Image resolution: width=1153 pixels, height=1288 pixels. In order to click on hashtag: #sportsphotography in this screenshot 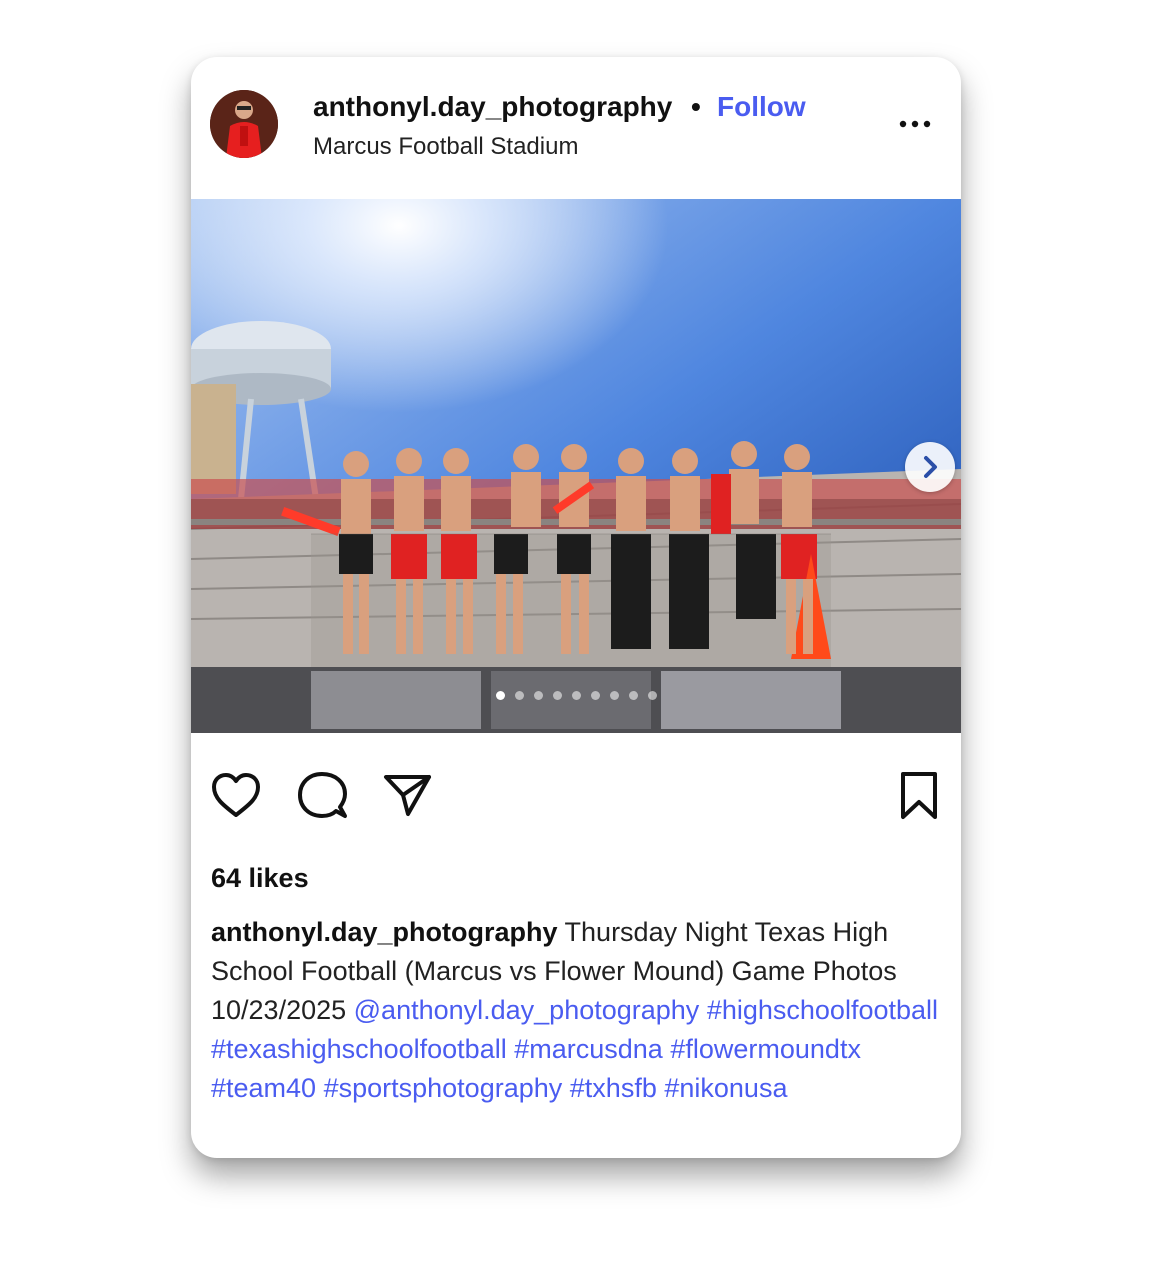, I will do `click(443, 1088)`.